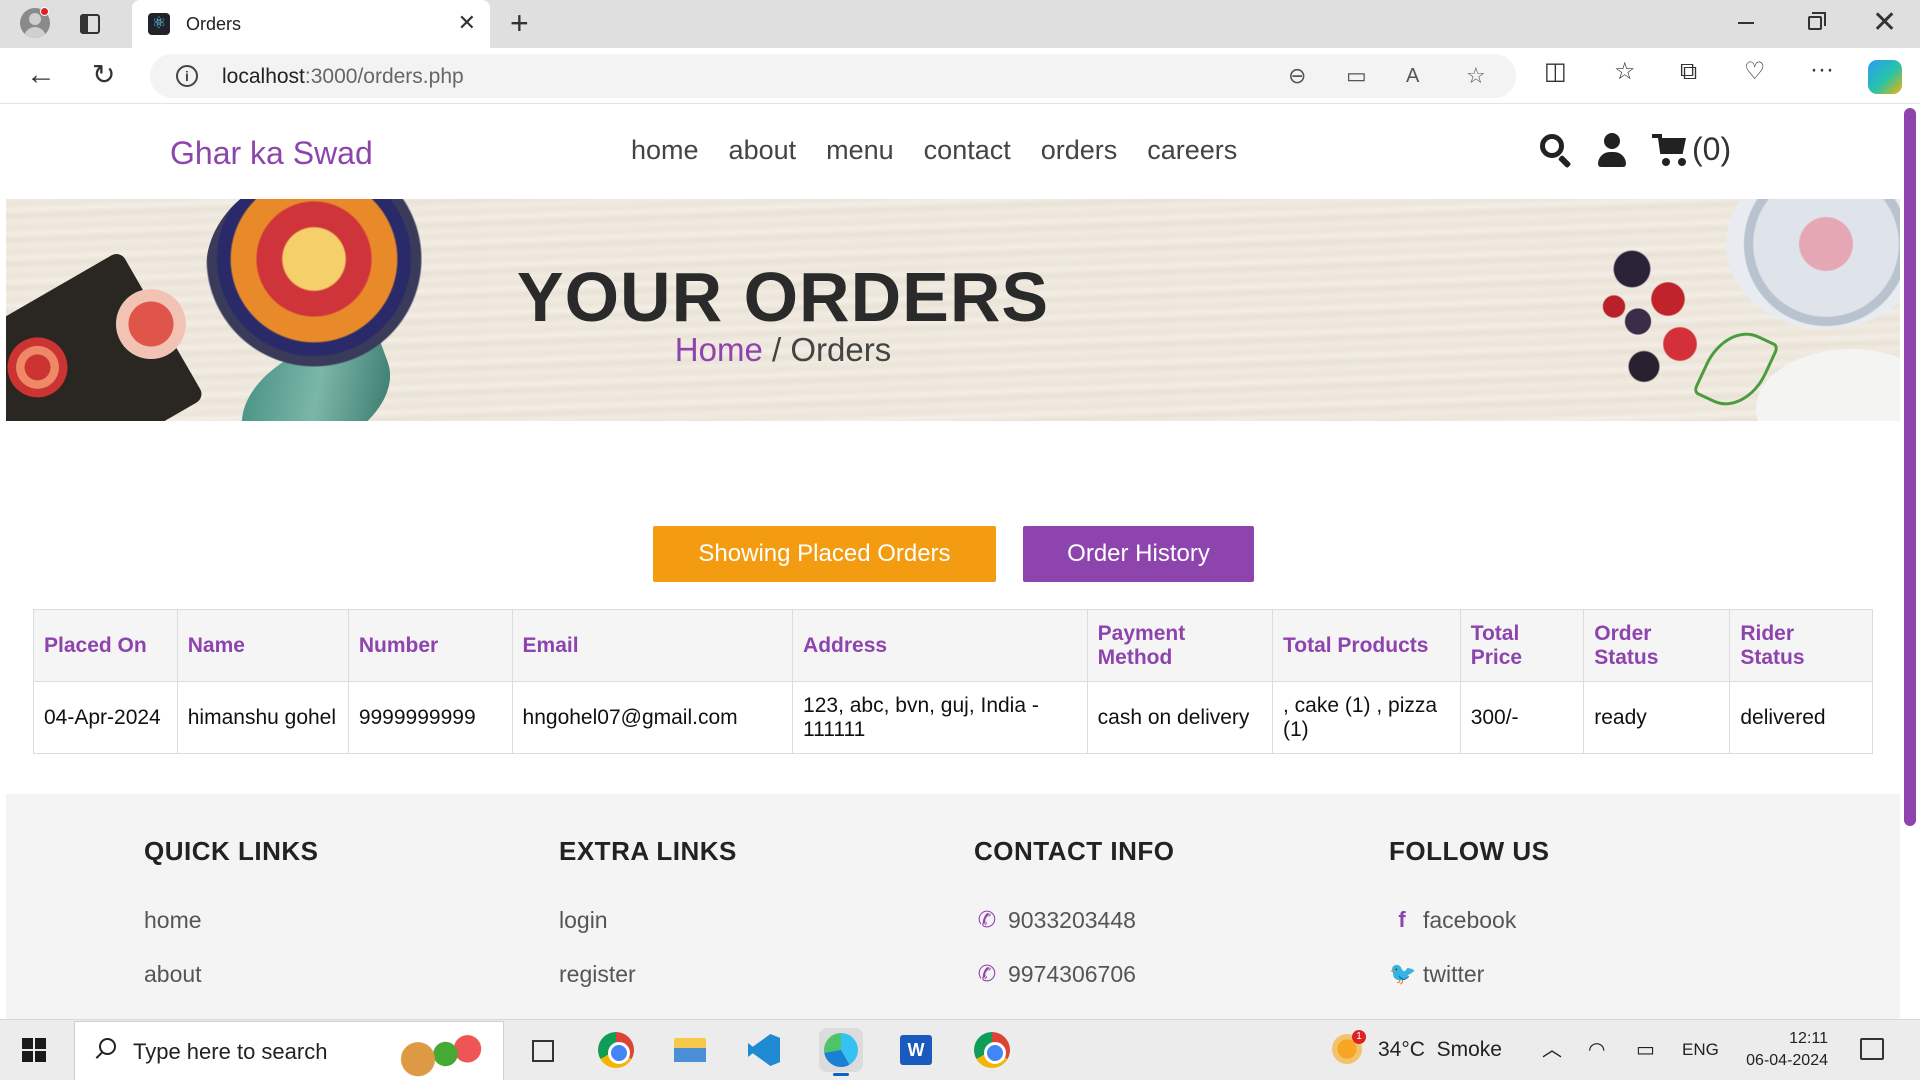  What do you see at coordinates (690, 1050) in the screenshot?
I see `file-explorer-icon` at bounding box center [690, 1050].